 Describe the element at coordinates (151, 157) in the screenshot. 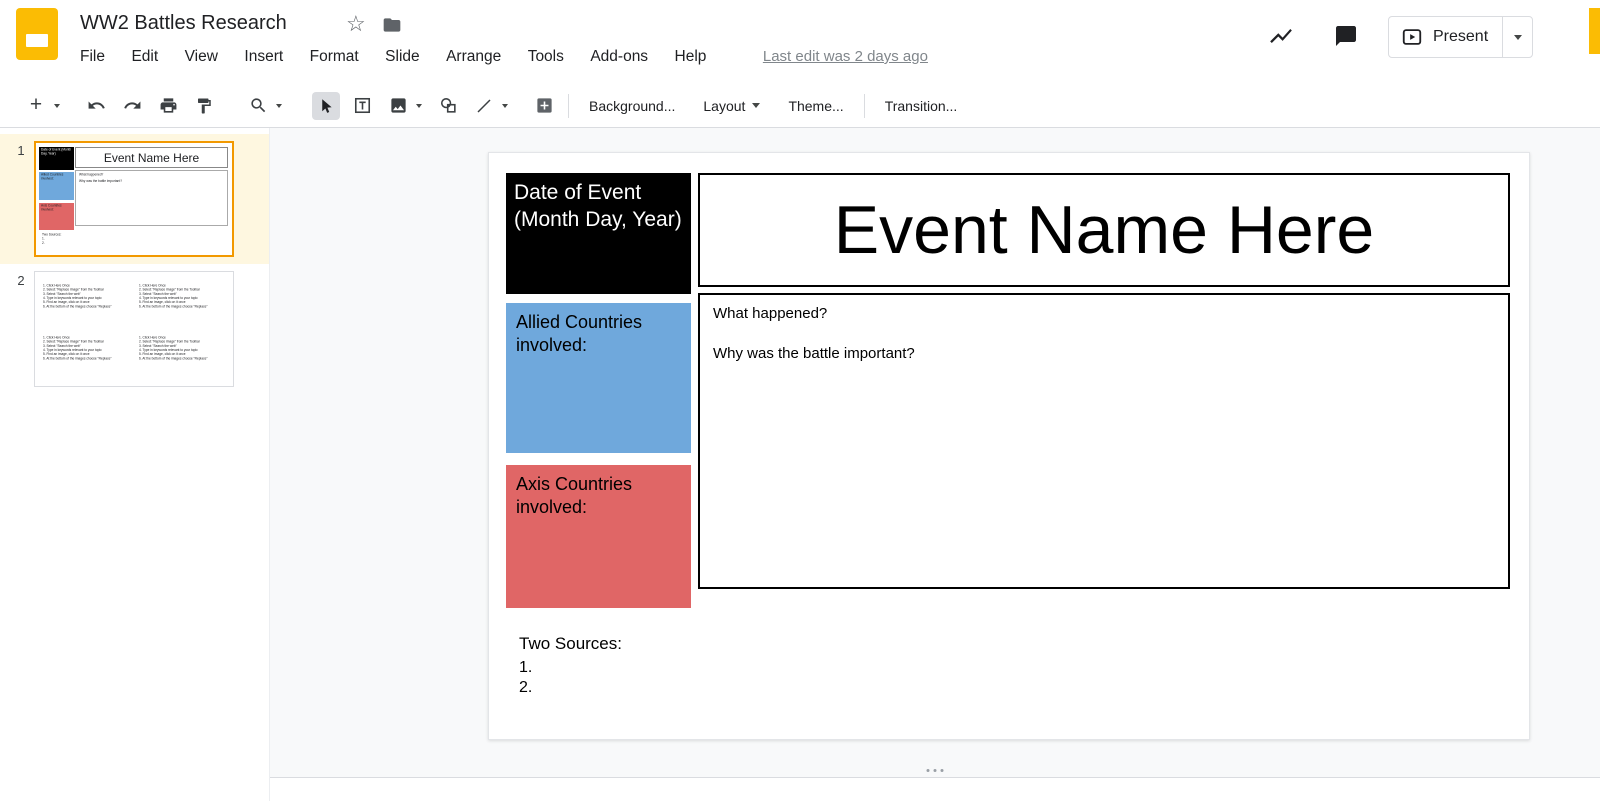

I see `thumb1-title: Event Name Here` at that location.